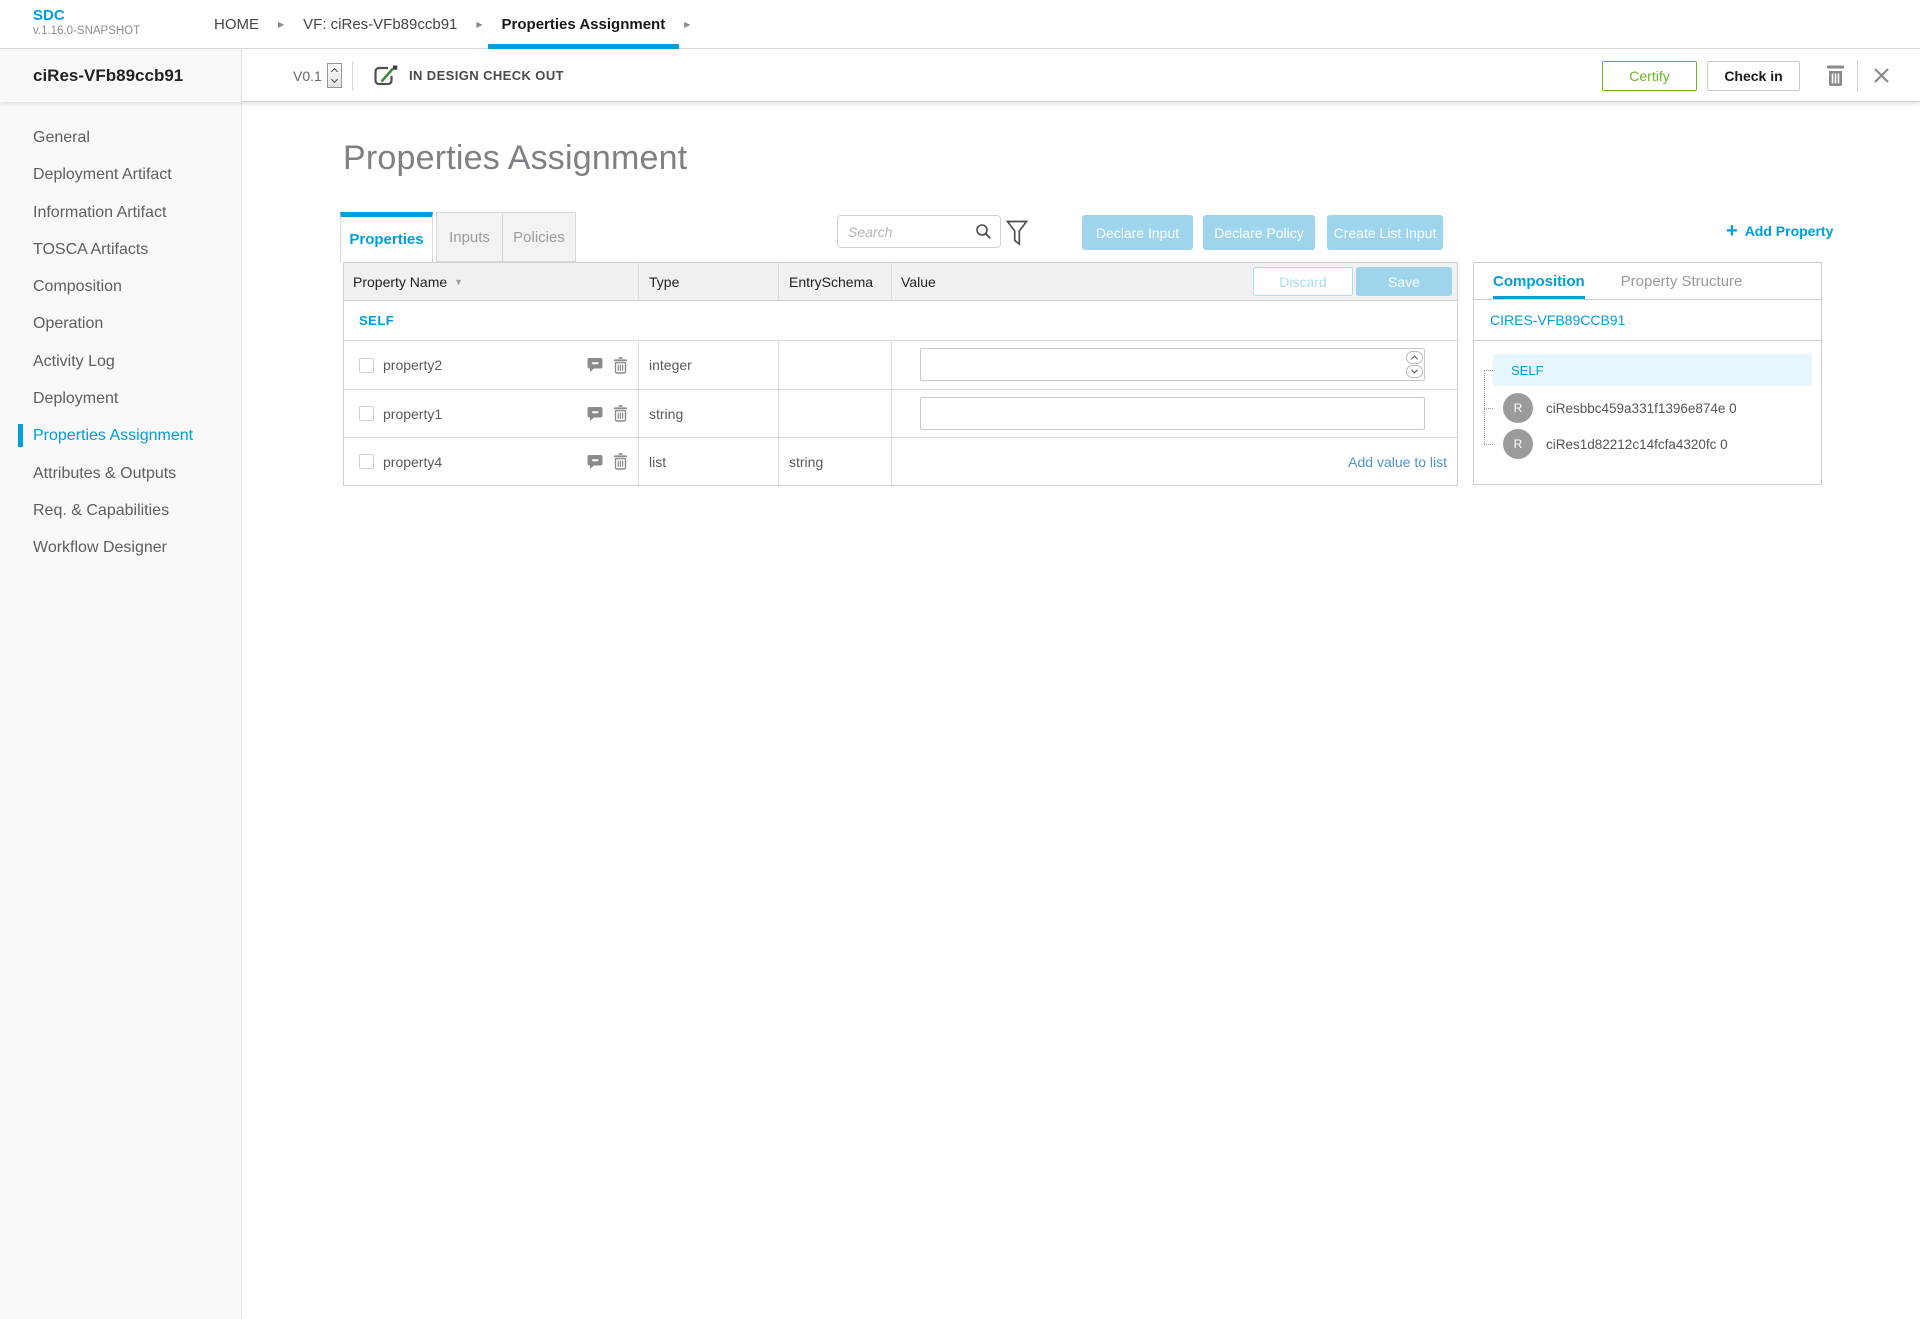  I want to click on tab-policies: Policies, so click(539, 237).